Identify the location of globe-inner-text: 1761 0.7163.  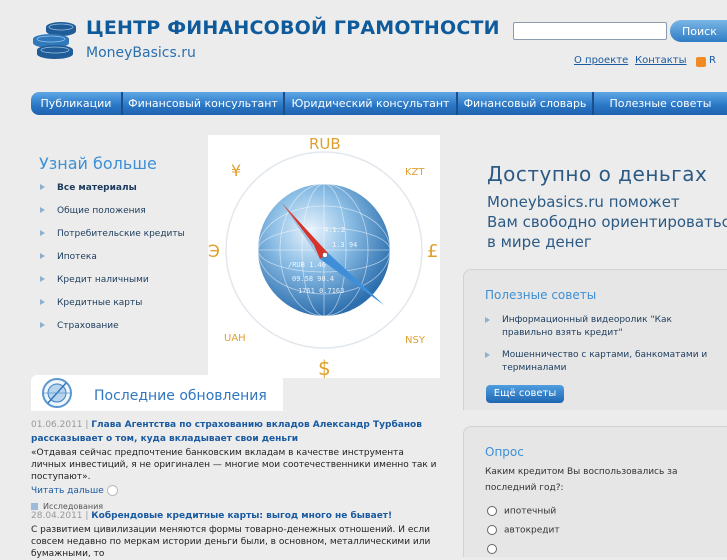
(321, 291).